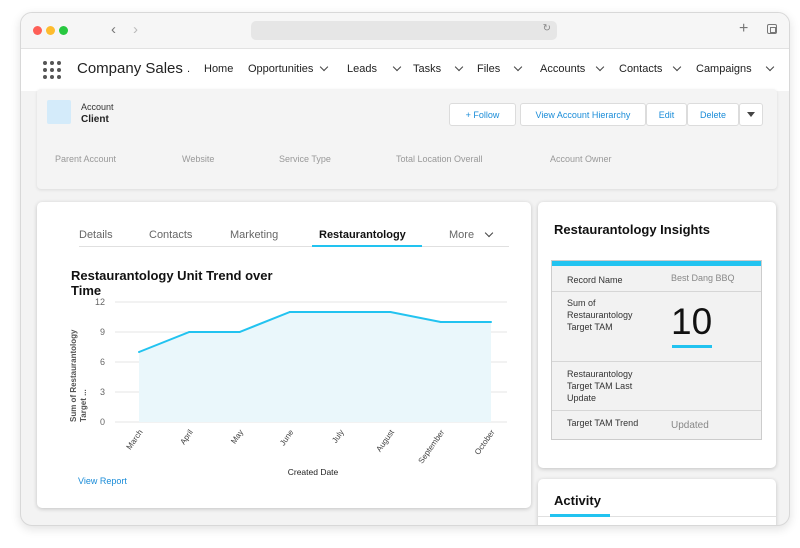  What do you see at coordinates (656, 327) in the screenshot?
I see `insights-row-sum: Sum of Restaurantology Target TAM 10` at bounding box center [656, 327].